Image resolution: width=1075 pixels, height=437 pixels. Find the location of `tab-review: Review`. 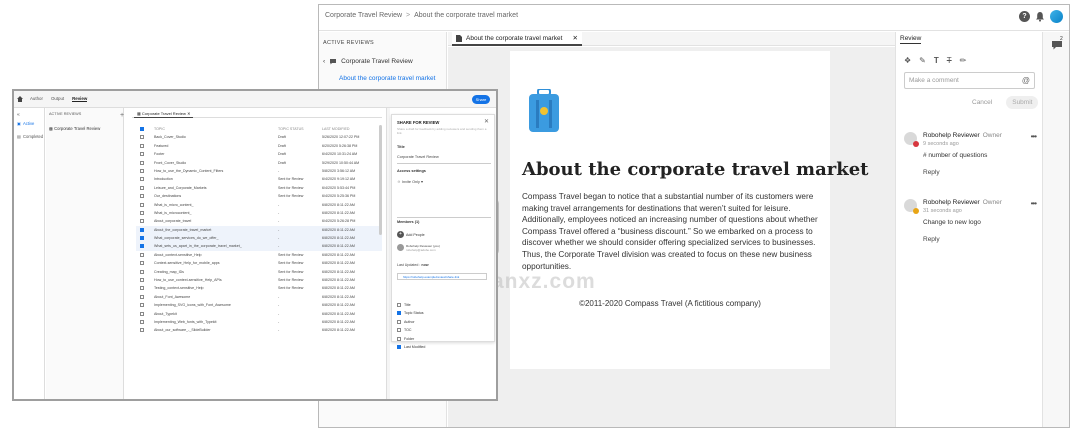

tab-review: Review is located at coordinates (80, 99).